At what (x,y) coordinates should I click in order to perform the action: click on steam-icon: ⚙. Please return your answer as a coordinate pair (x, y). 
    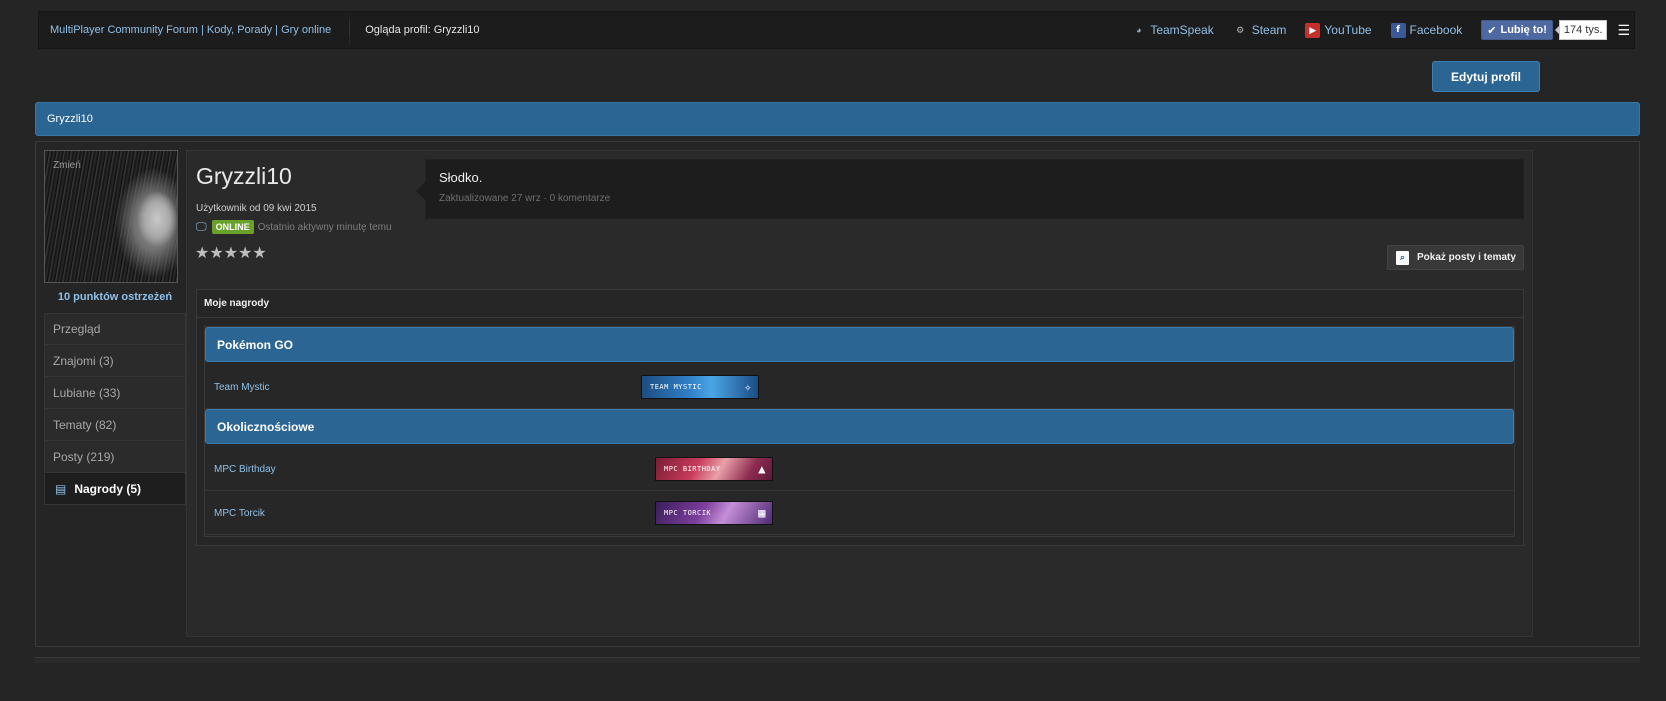
    Looking at the image, I should click on (1240, 29).